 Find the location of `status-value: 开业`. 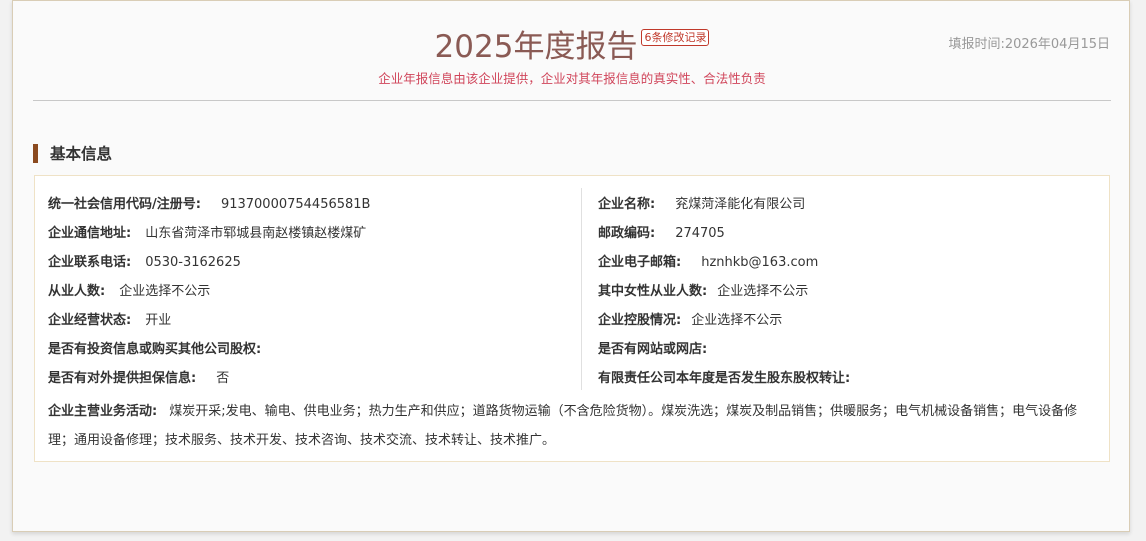

status-value: 开业 is located at coordinates (158, 320).